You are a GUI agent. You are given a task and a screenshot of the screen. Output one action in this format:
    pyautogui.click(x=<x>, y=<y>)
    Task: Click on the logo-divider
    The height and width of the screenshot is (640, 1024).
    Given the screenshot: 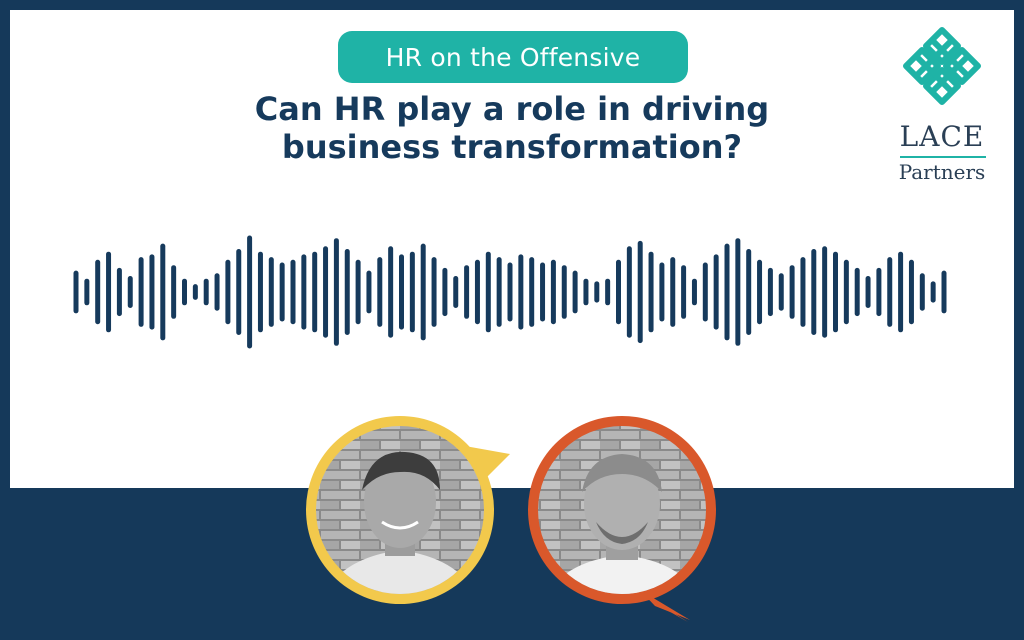 What is the action you would take?
    pyautogui.click(x=943, y=157)
    